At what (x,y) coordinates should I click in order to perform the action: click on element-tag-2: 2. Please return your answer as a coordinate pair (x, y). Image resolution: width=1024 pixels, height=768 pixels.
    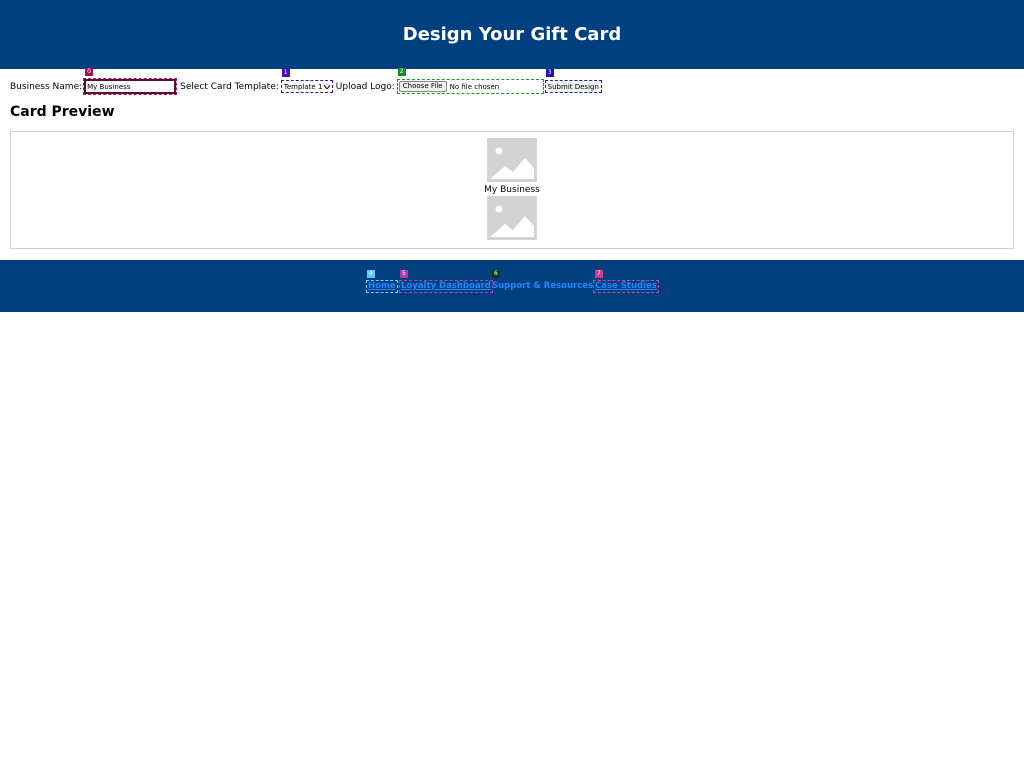
    Looking at the image, I should click on (401, 72).